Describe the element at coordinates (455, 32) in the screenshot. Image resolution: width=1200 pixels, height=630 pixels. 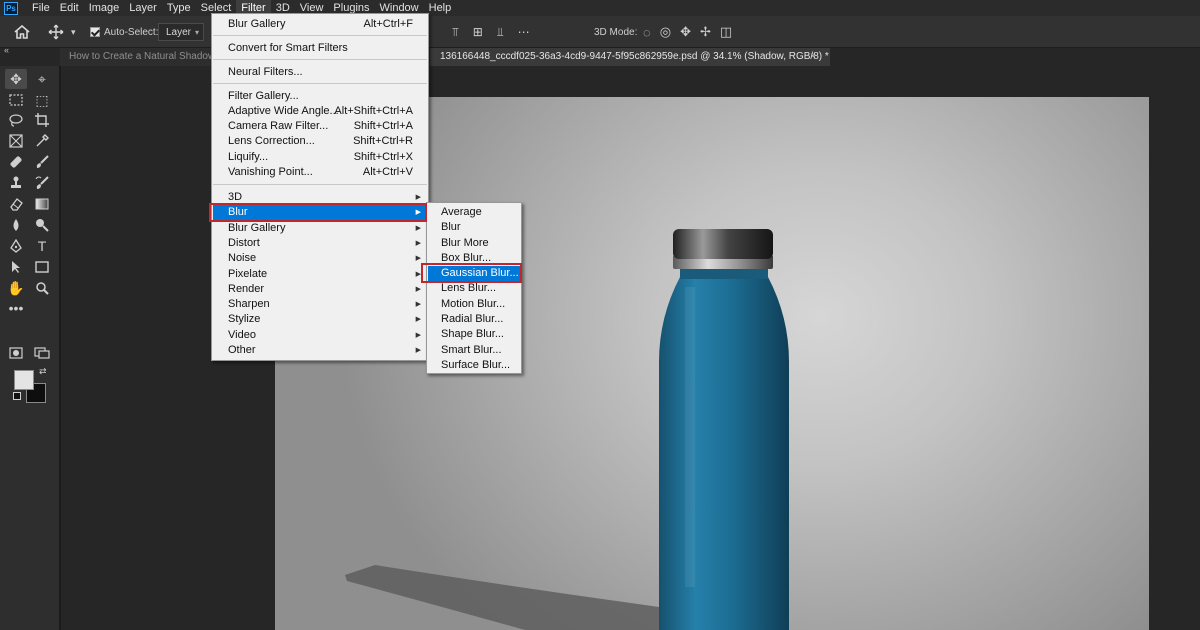
I see `align-top-icon: ⫪` at that location.